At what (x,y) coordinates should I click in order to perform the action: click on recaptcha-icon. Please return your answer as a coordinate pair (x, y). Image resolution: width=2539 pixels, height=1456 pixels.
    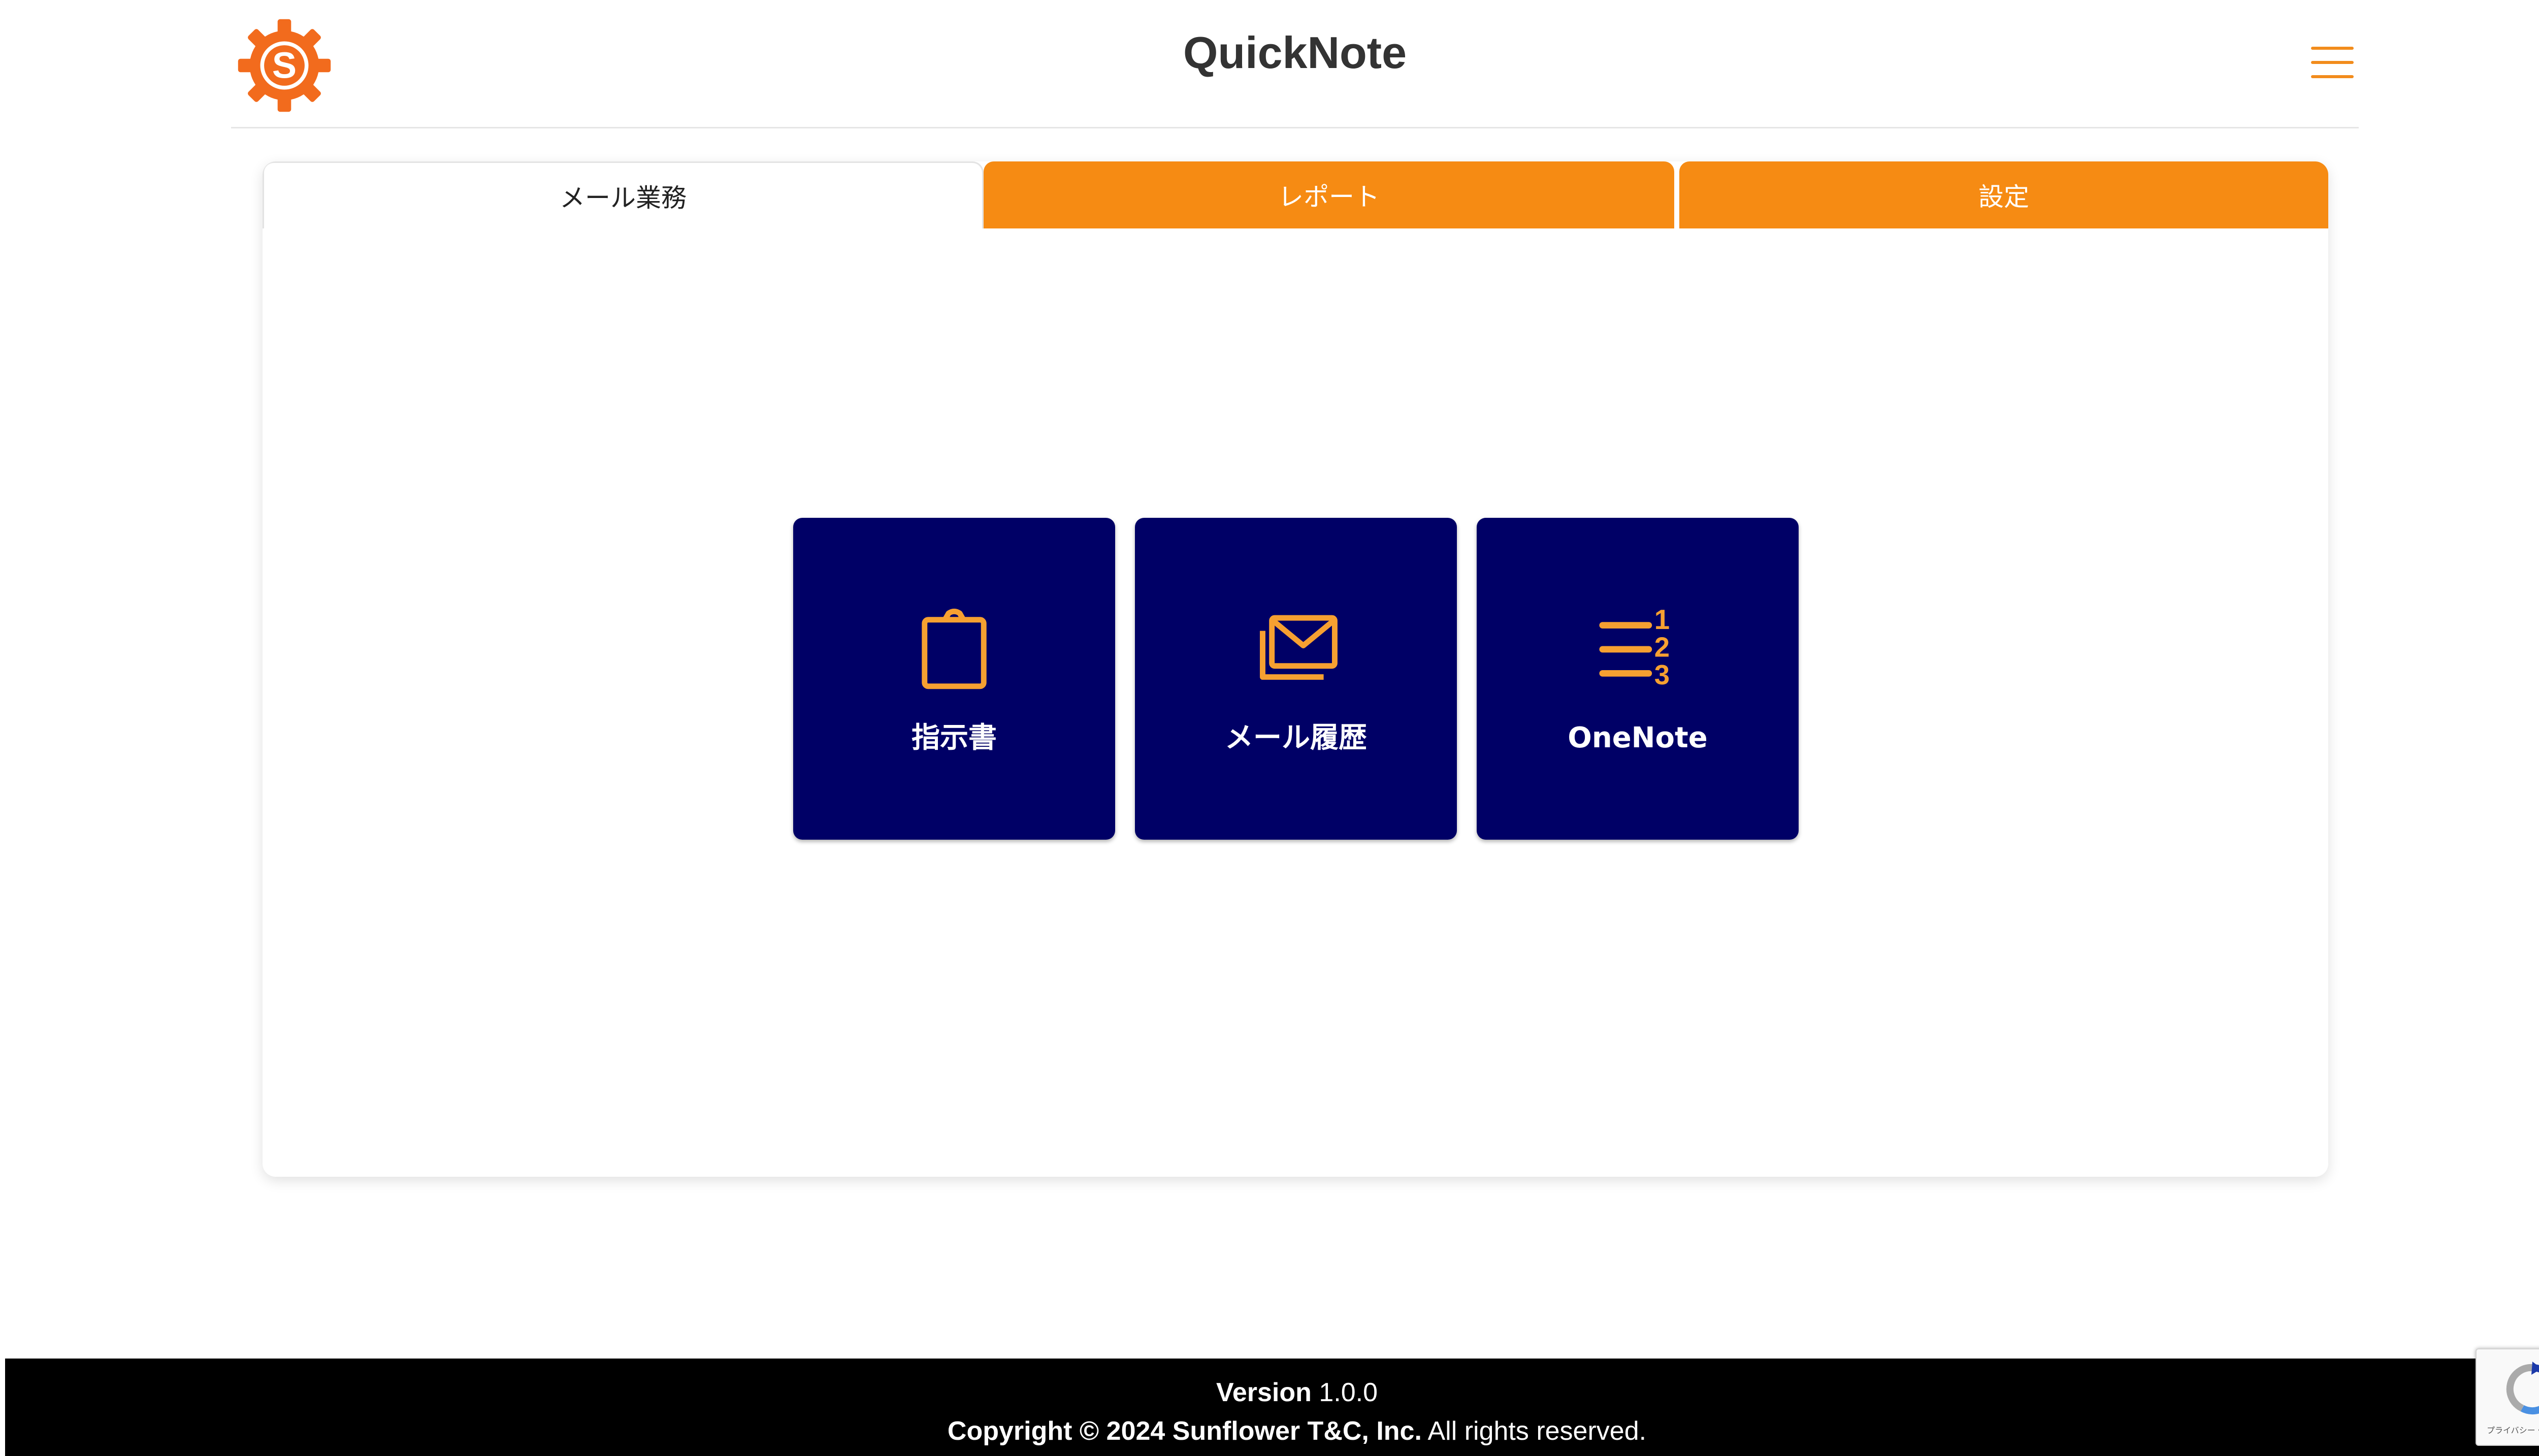
    Looking at the image, I should click on (2522, 1389).